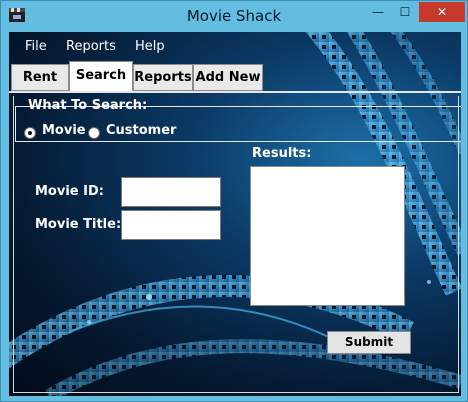 The image size is (468, 402). I want to click on minimize-button: —, so click(378, 12).